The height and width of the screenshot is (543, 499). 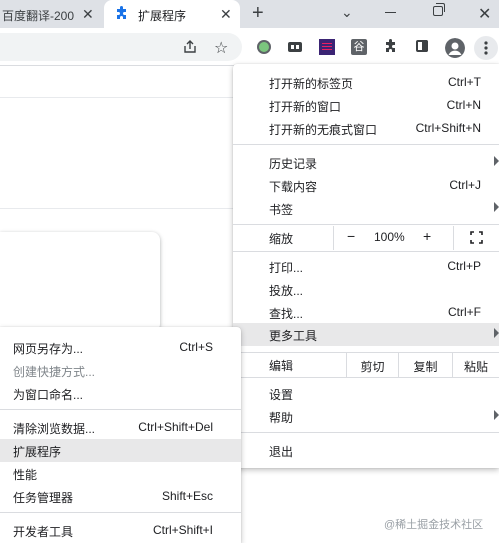 I want to click on cut-label: 剪切, so click(x=372, y=367).